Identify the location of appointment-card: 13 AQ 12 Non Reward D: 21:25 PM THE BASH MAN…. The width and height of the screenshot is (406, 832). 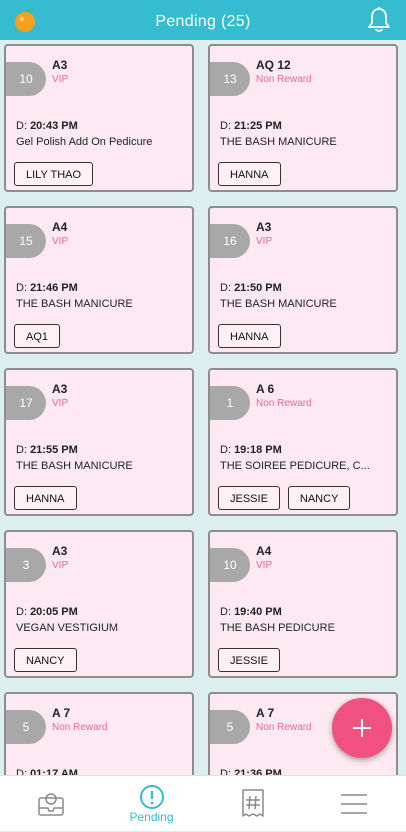
(303, 118).